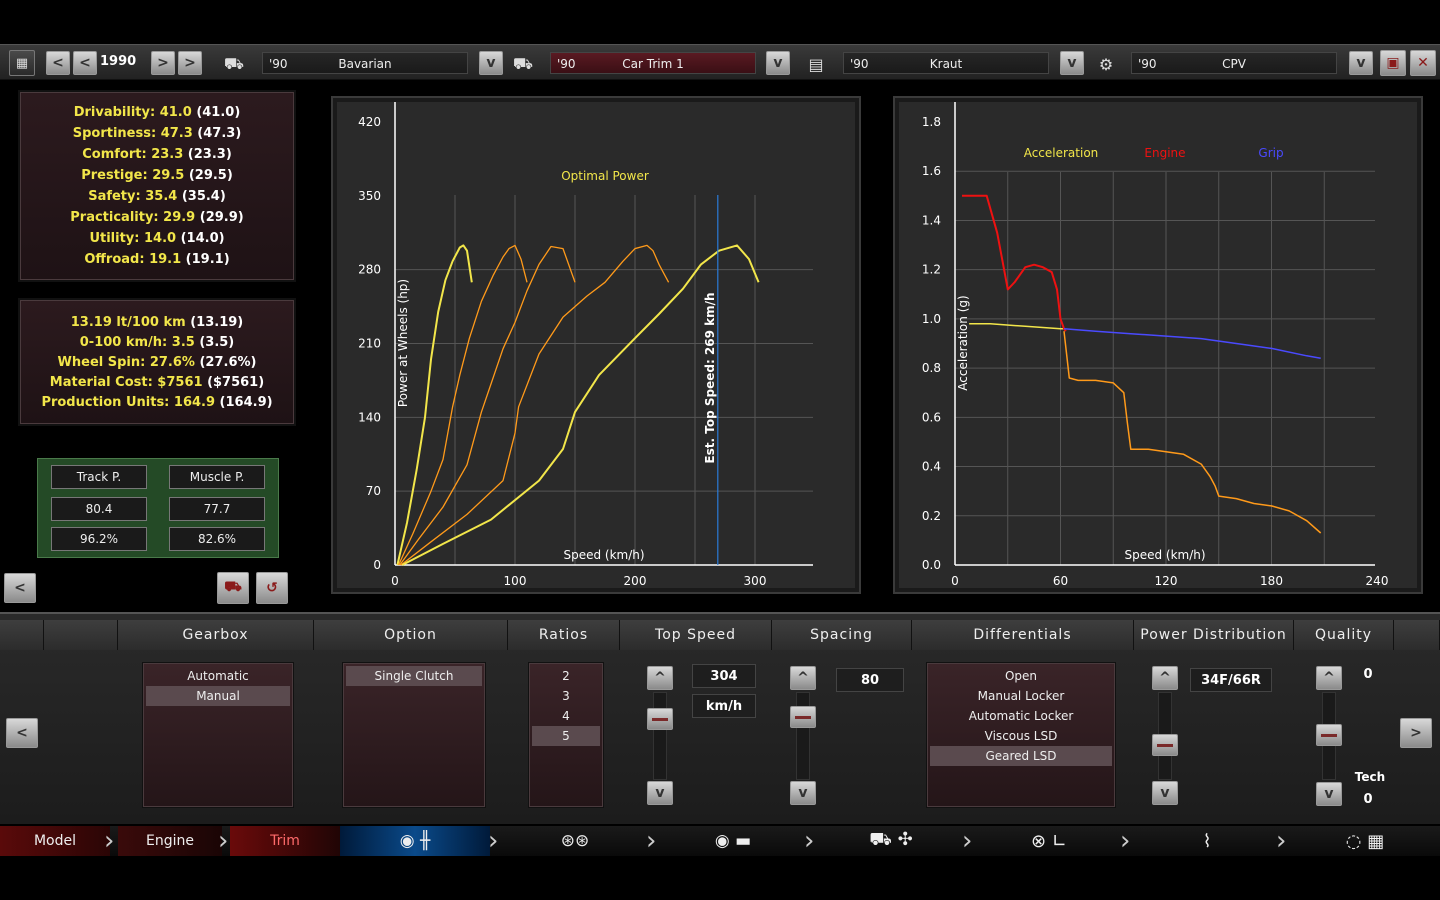 This screenshot has width=1440, height=900. What do you see at coordinates (272, 588) in the screenshot?
I see `undo-icon: ↺` at bounding box center [272, 588].